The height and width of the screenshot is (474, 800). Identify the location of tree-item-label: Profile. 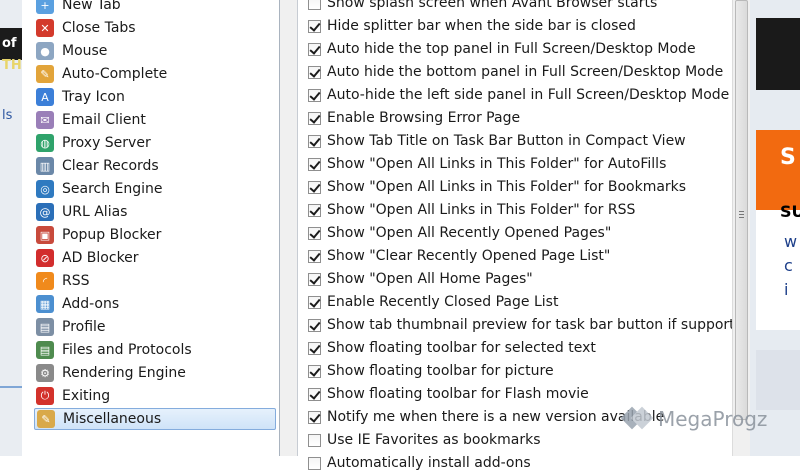
(84, 327).